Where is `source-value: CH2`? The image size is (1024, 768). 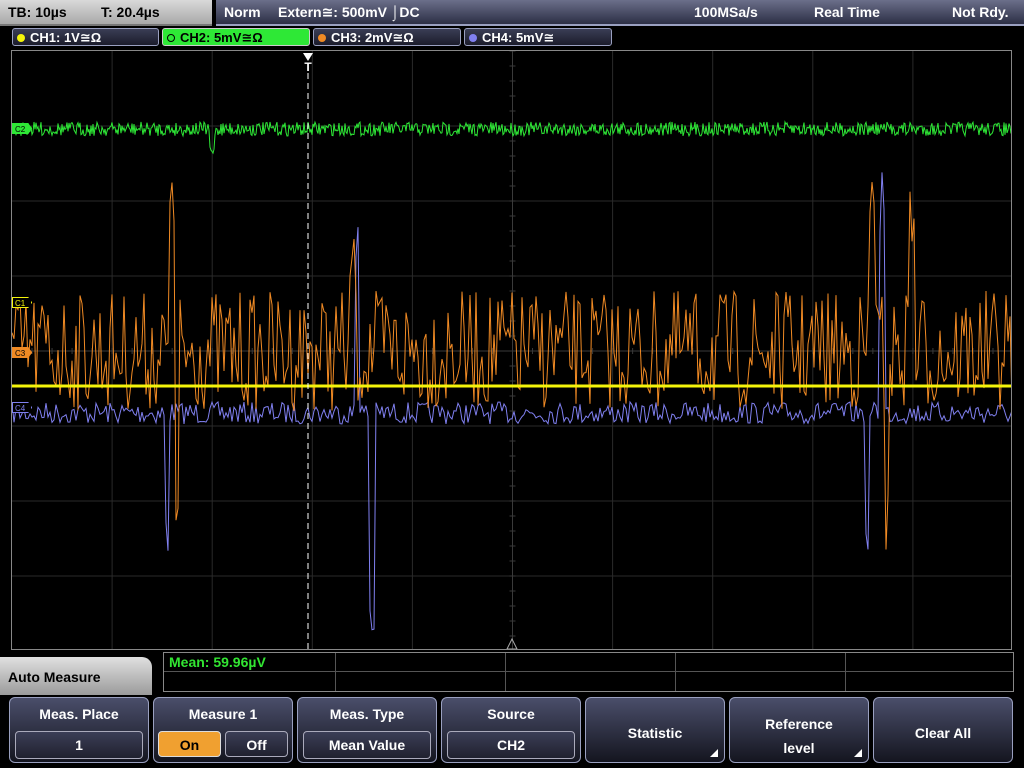
source-value: CH2 is located at coordinates (511, 745).